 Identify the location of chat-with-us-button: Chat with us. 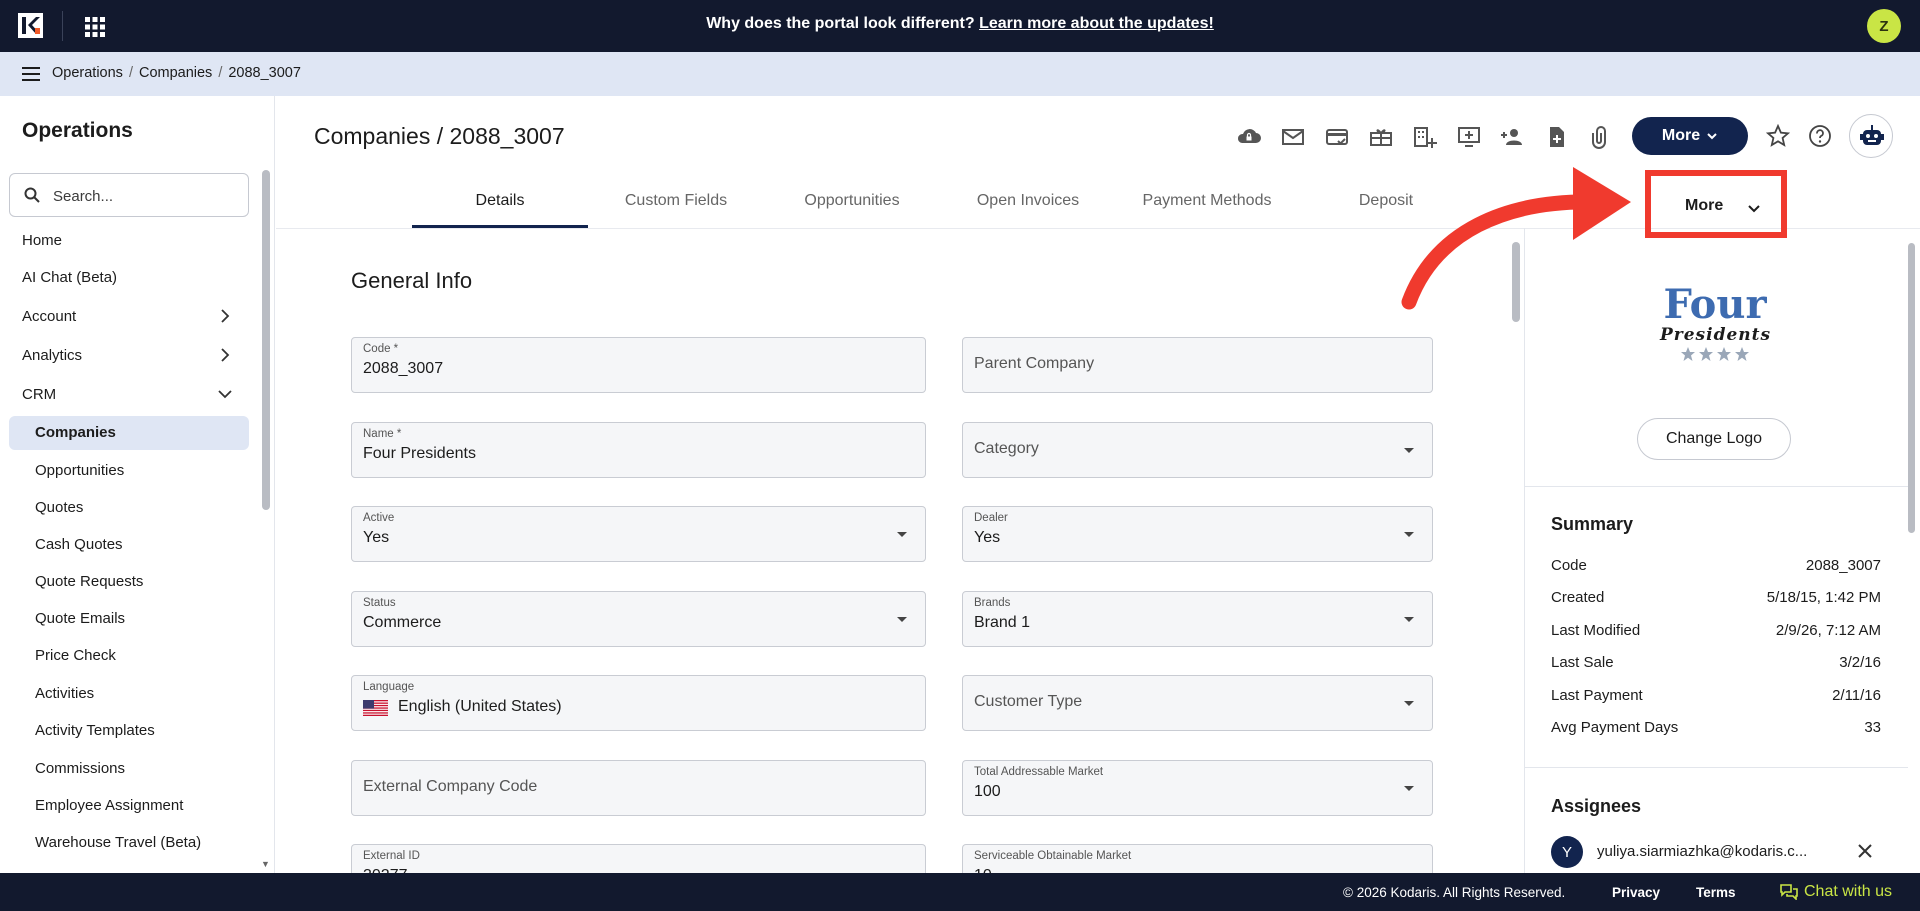
(1836, 892).